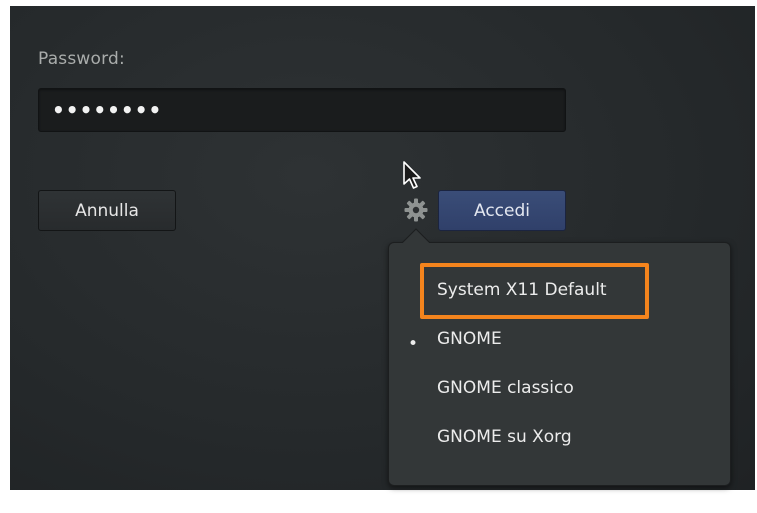  What do you see at coordinates (502, 210) in the screenshot?
I see `login-button: Accedi` at bounding box center [502, 210].